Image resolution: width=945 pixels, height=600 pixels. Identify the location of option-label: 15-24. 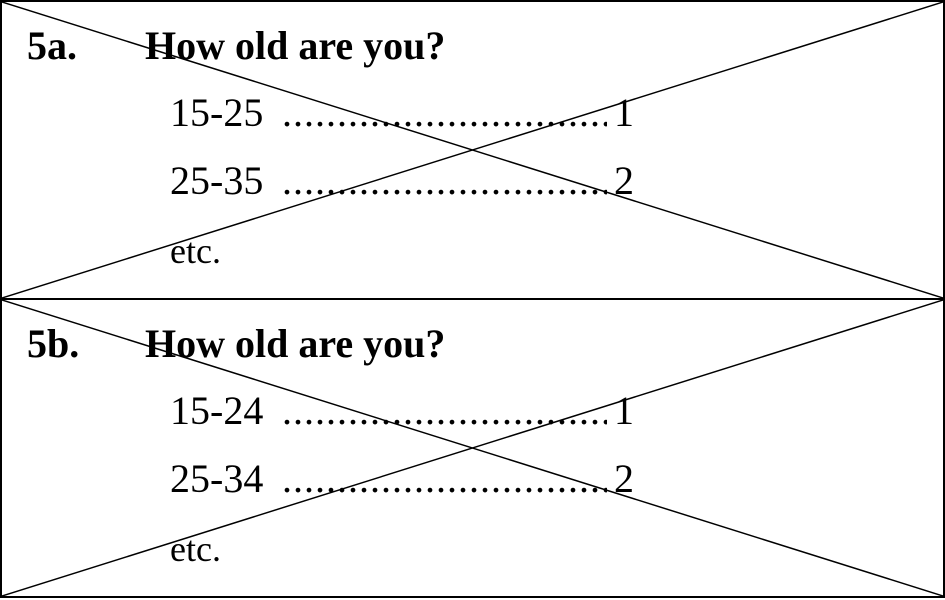
(217, 410).